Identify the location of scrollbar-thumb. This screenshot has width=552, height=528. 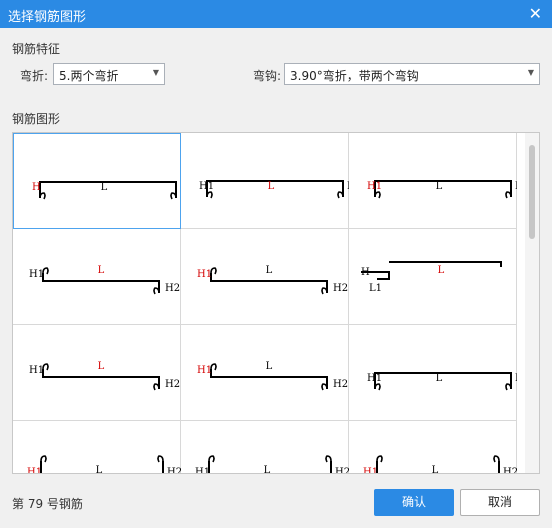
(532, 192).